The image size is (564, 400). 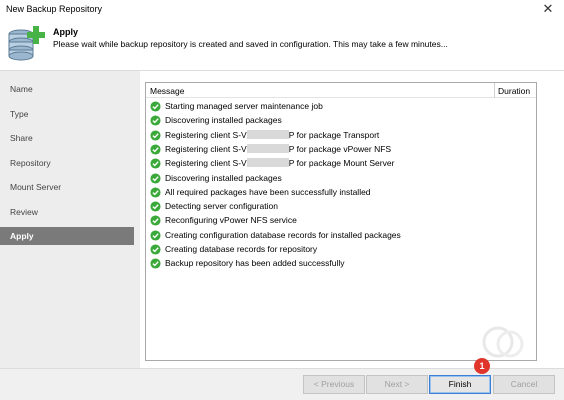 I want to click on log-message-text: Reconfiguring vPower NFS service, so click(x=231, y=220).